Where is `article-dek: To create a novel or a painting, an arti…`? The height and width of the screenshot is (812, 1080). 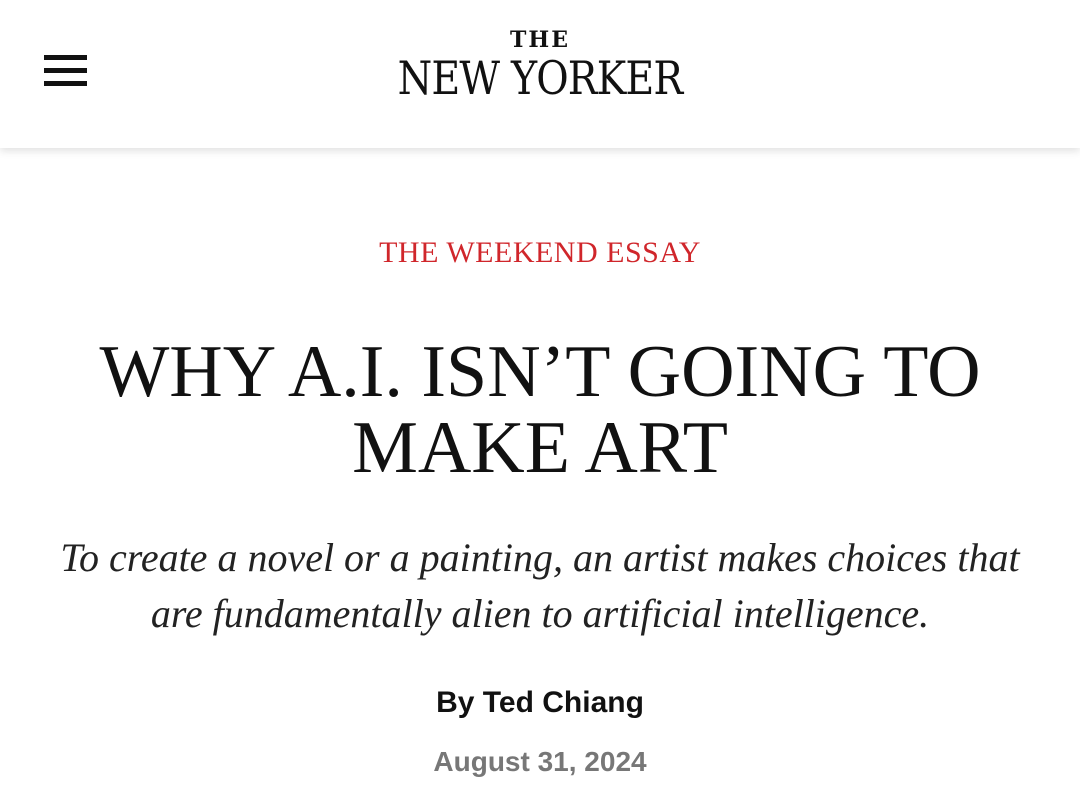
article-dek: To create a novel or a painting, an arti… is located at coordinates (540, 585).